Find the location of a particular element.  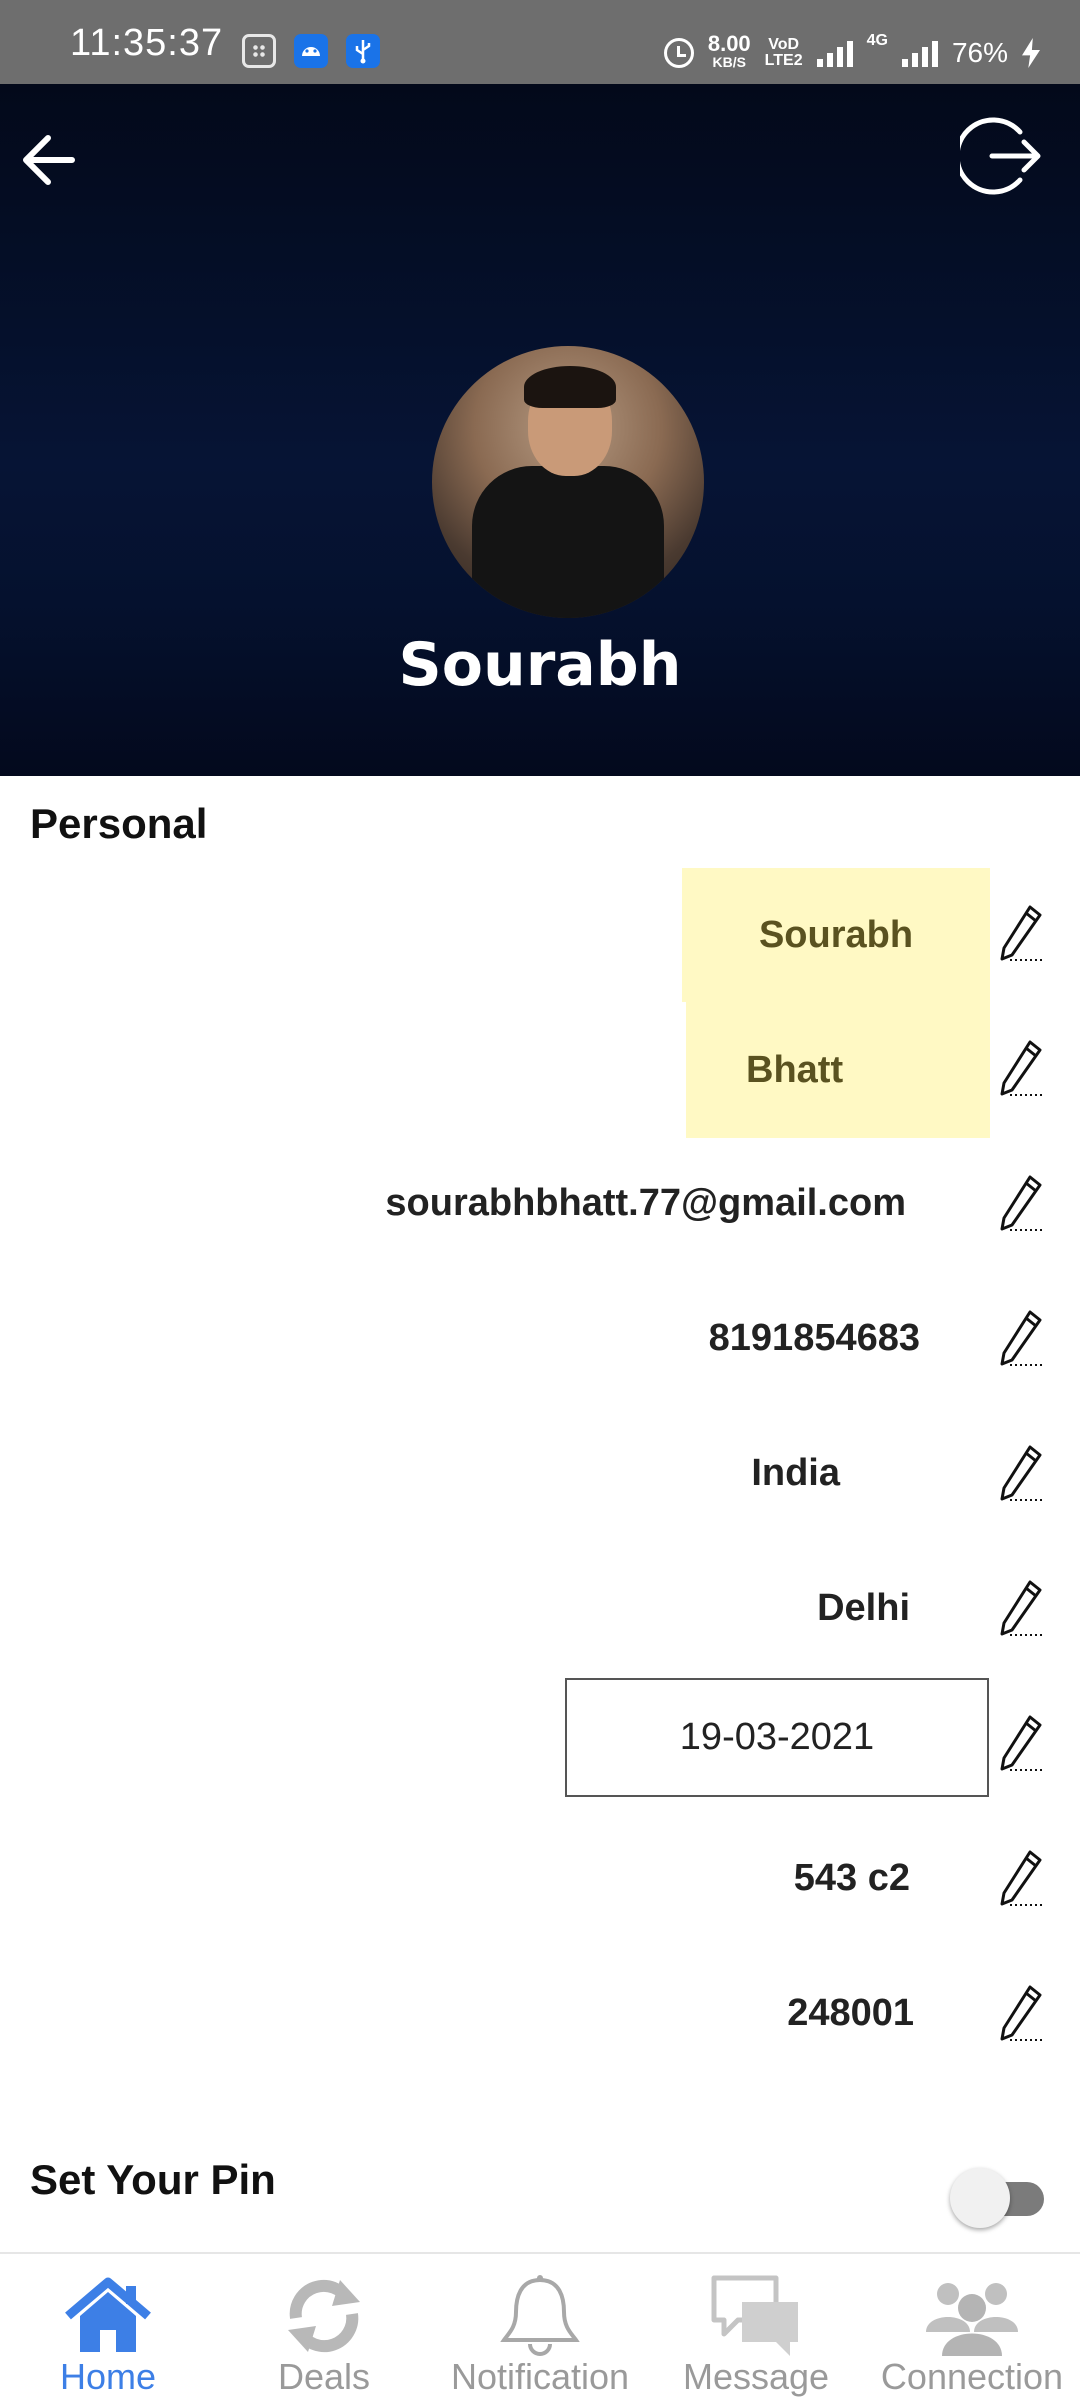

avatar is located at coordinates (568, 482).